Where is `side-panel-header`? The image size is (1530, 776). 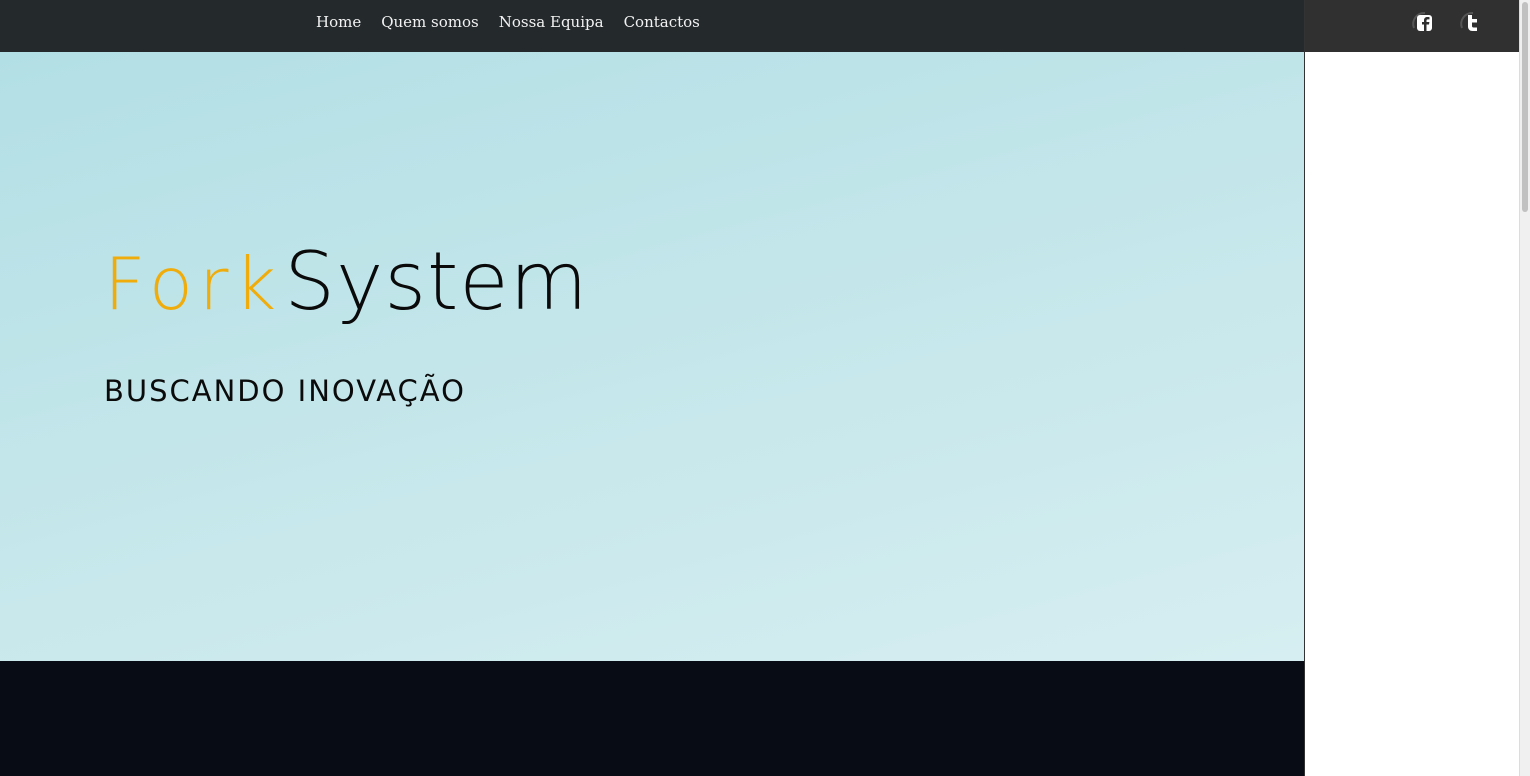
side-panel-header is located at coordinates (1412, 26).